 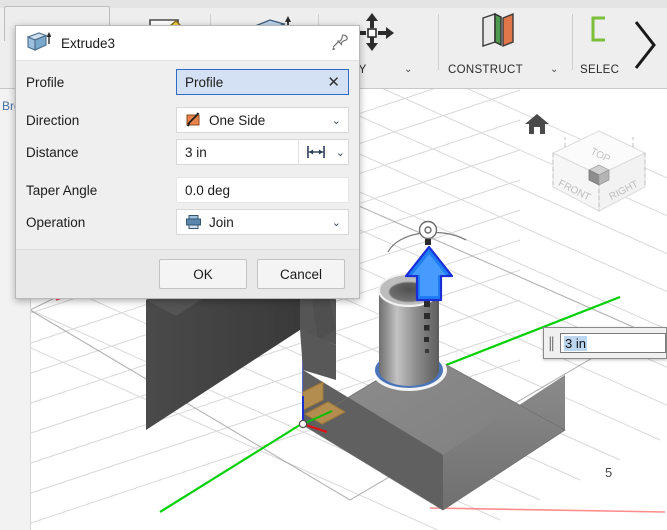 I want to click on field-row-profile: Profile Profile ✕, so click(x=187, y=82).